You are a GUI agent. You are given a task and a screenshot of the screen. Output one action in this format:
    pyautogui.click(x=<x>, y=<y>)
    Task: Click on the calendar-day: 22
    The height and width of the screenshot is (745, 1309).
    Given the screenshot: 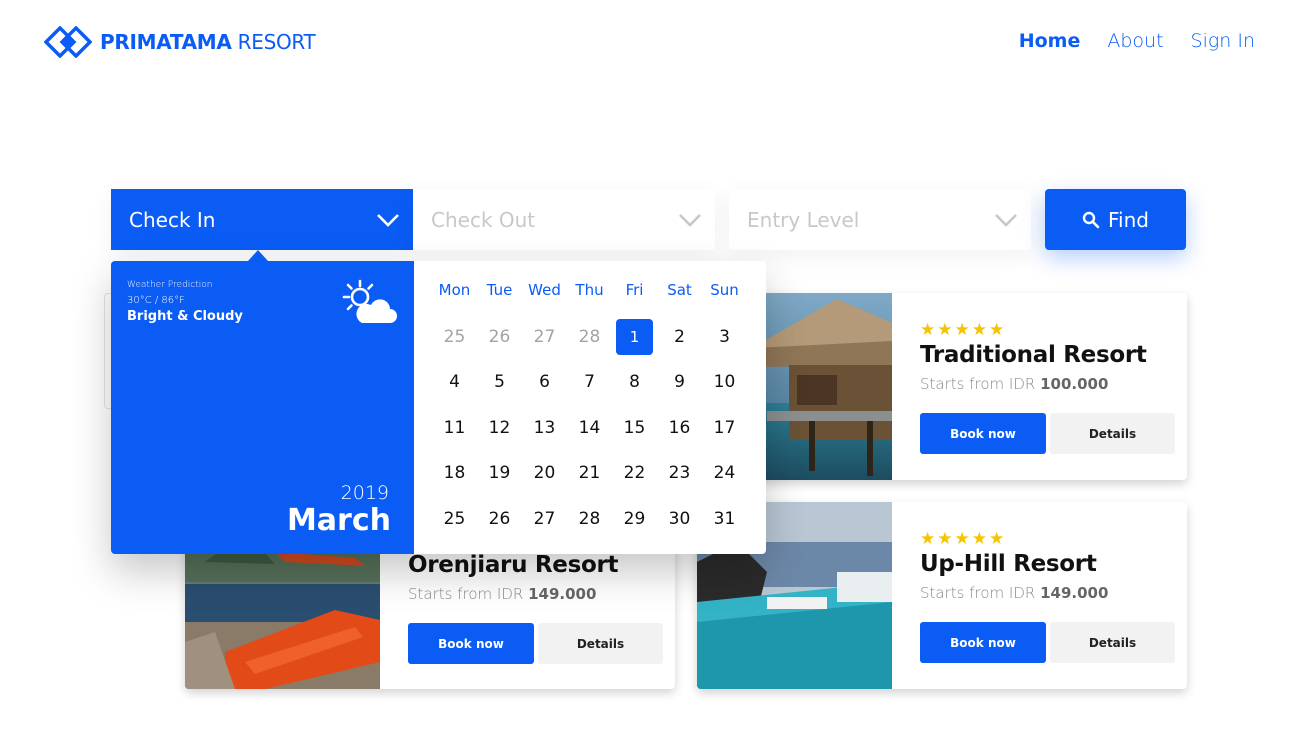 What is the action you would take?
    pyautogui.click(x=634, y=474)
    